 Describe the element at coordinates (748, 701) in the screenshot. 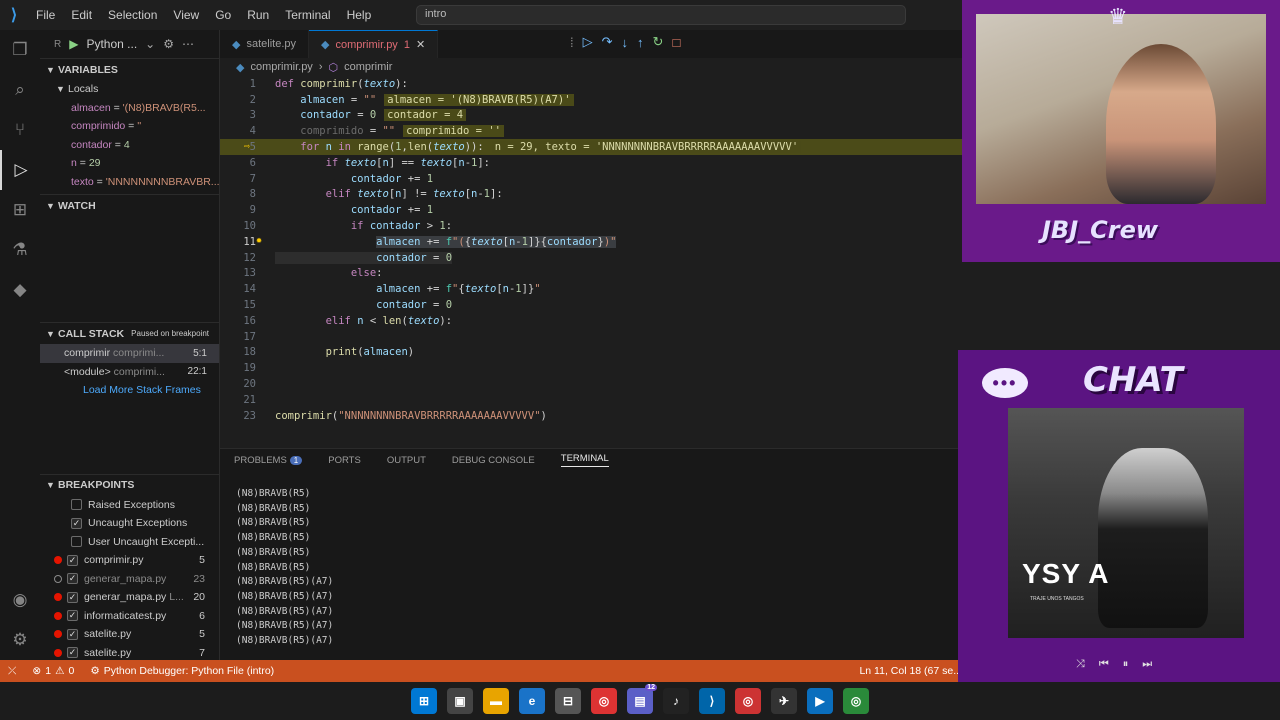

I see `chrome-profile-icon: ◎` at that location.